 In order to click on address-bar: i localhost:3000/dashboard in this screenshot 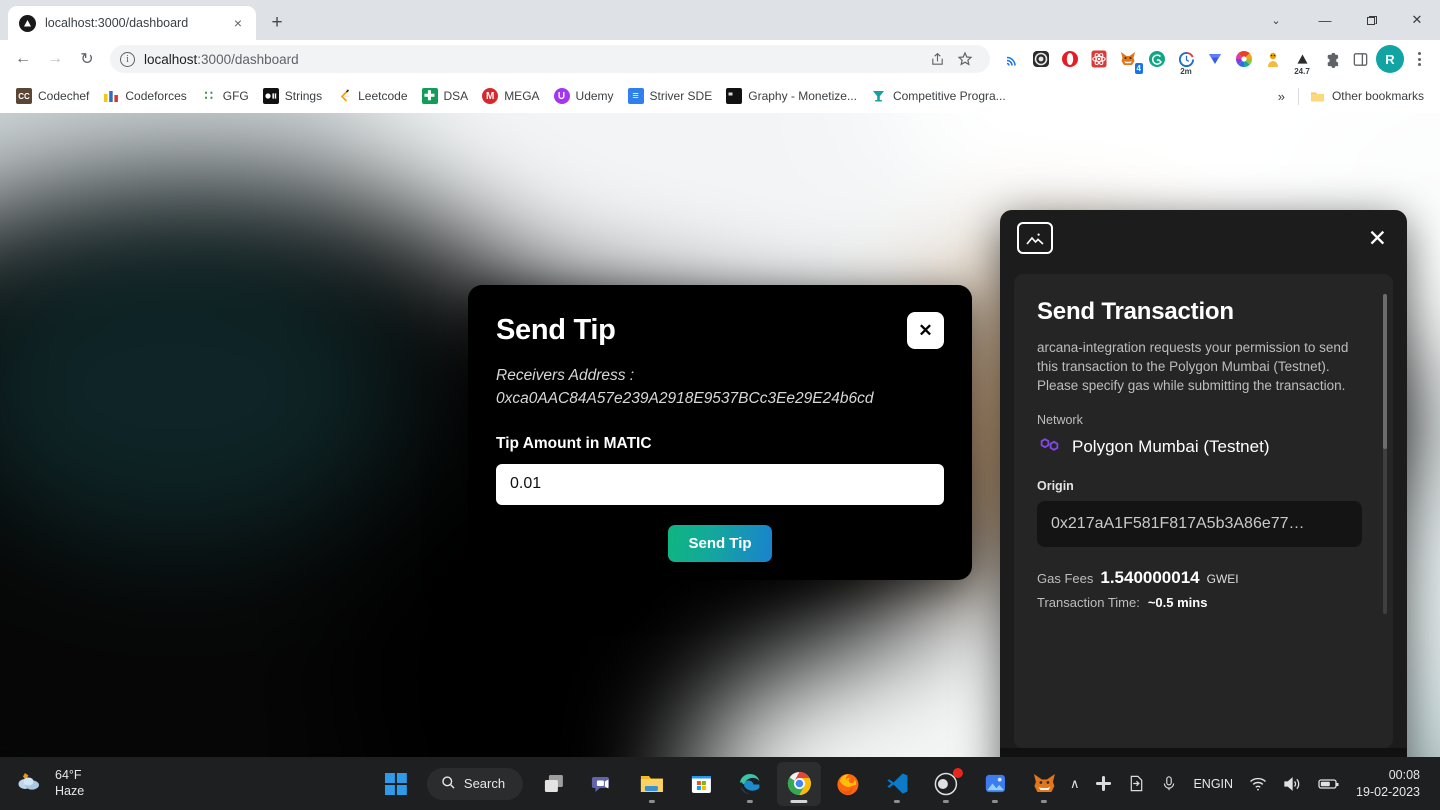, I will do `click(550, 59)`.